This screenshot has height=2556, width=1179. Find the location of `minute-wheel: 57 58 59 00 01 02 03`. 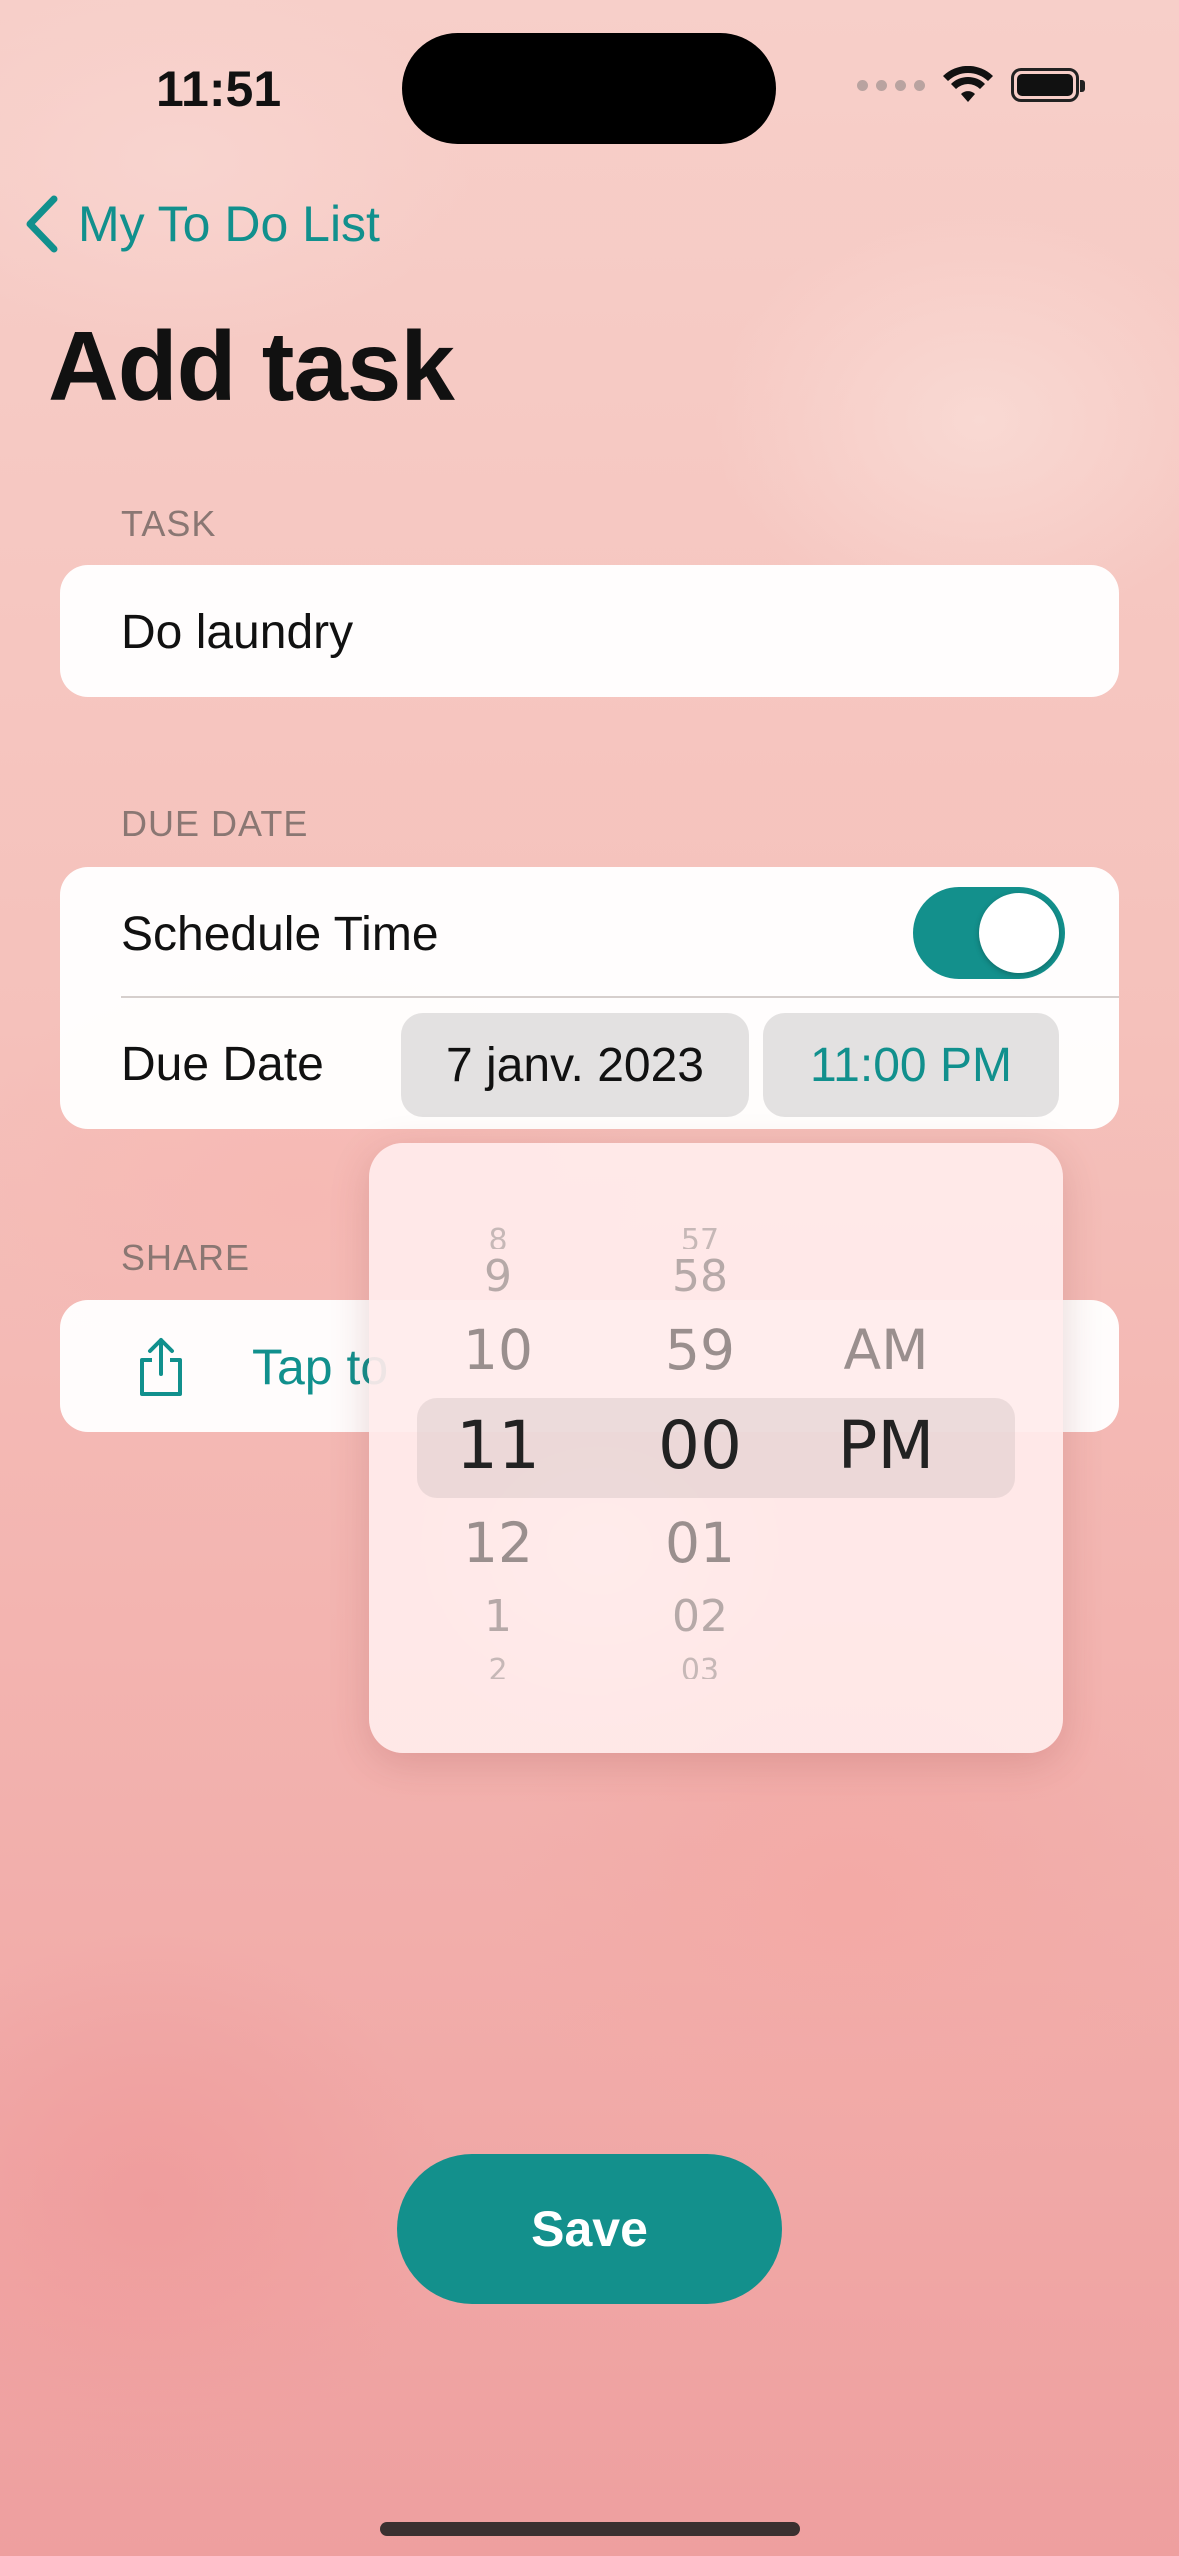

minute-wheel: 57 58 59 00 01 02 03 is located at coordinates (700, 1448).